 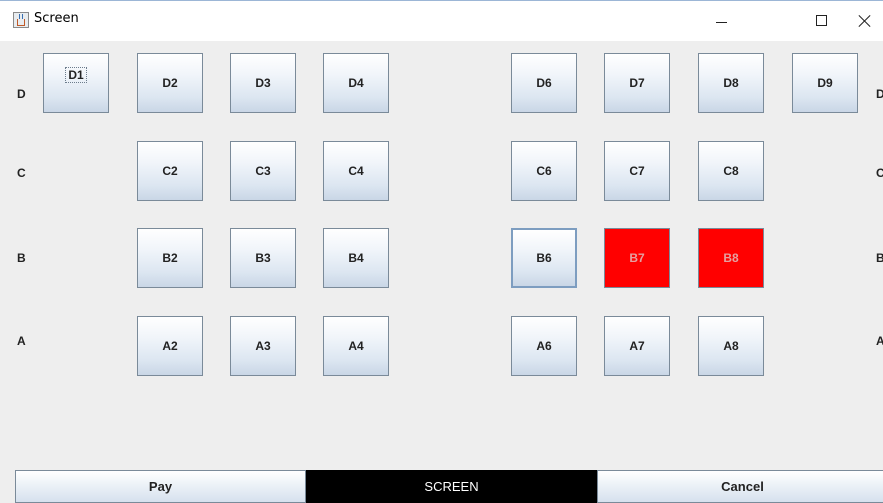 I want to click on seat-label: B4, so click(x=356, y=258).